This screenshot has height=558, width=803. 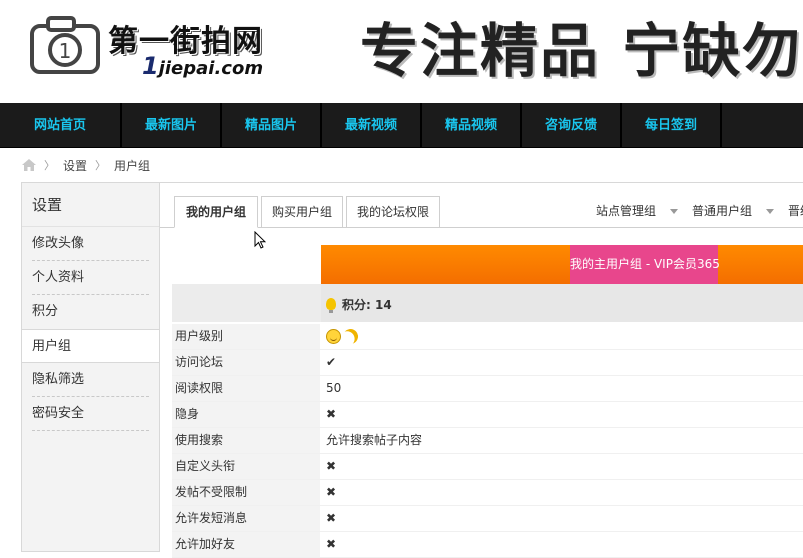 What do you see at coordinates (302, 212) in the screenshot?
I see `tab-buy-usergroup: 购买用户组` at bounding box center [302, 212].